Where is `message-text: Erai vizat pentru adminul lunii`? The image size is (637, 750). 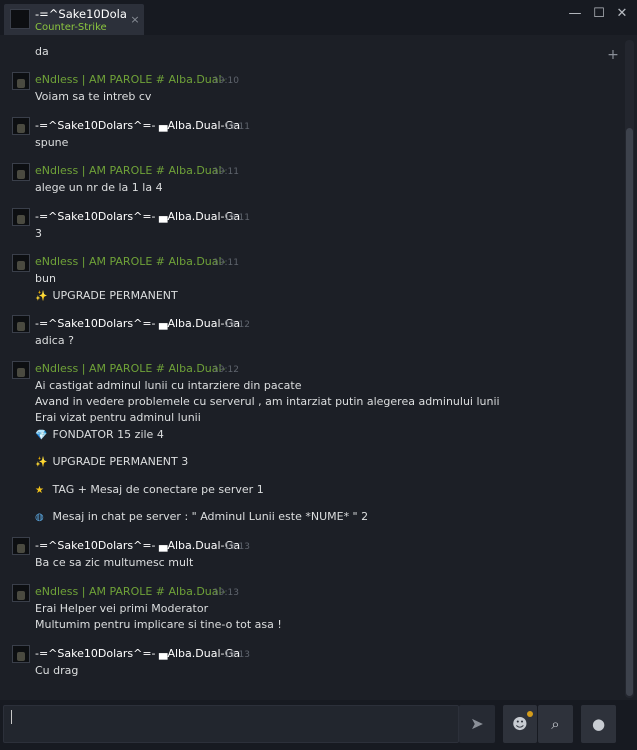 message-text: Erai vizat pentru adminul lunii is located at coordinates (118, 417).